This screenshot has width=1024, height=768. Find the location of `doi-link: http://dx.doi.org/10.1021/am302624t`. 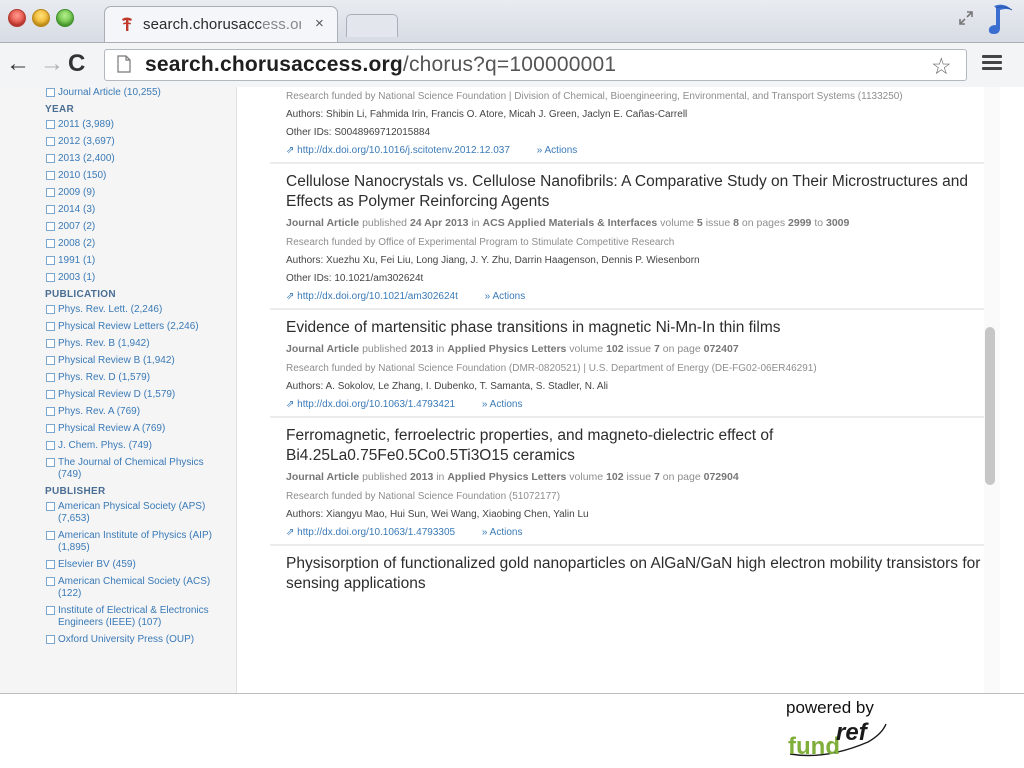

doi-link: http://dx.doi.org/10.1021/am302624t is located at coordinates (377, 296).